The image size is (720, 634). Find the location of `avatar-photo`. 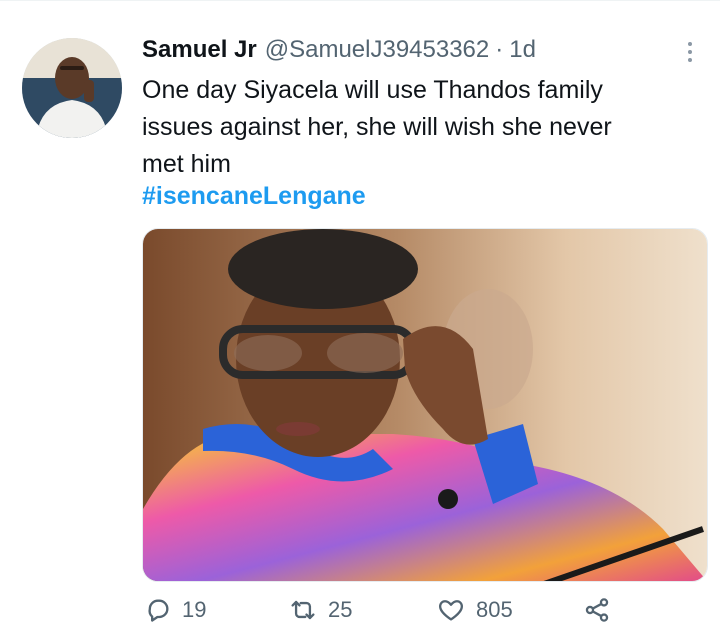

avatar-photo is located at coordinates (72, 88).